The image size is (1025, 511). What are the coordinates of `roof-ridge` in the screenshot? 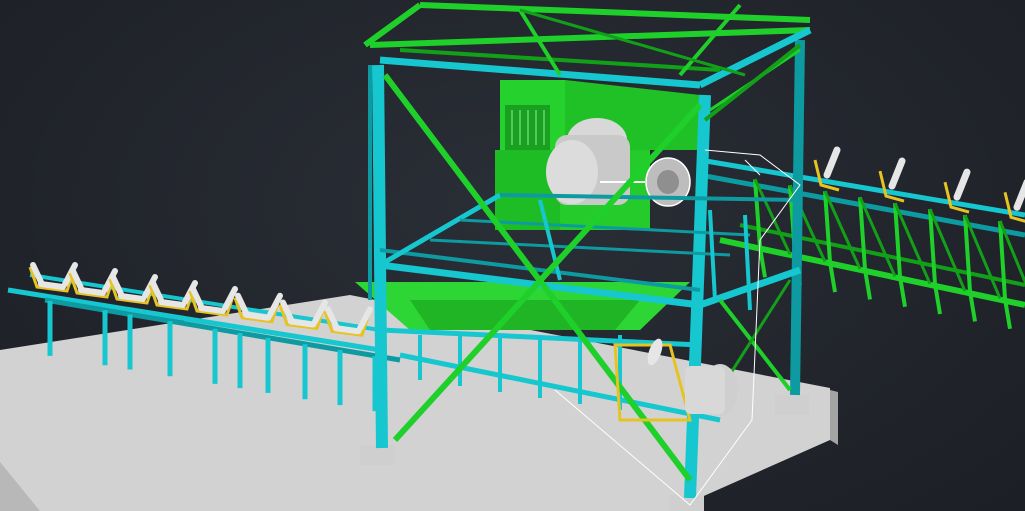 It's located at (615, 12).